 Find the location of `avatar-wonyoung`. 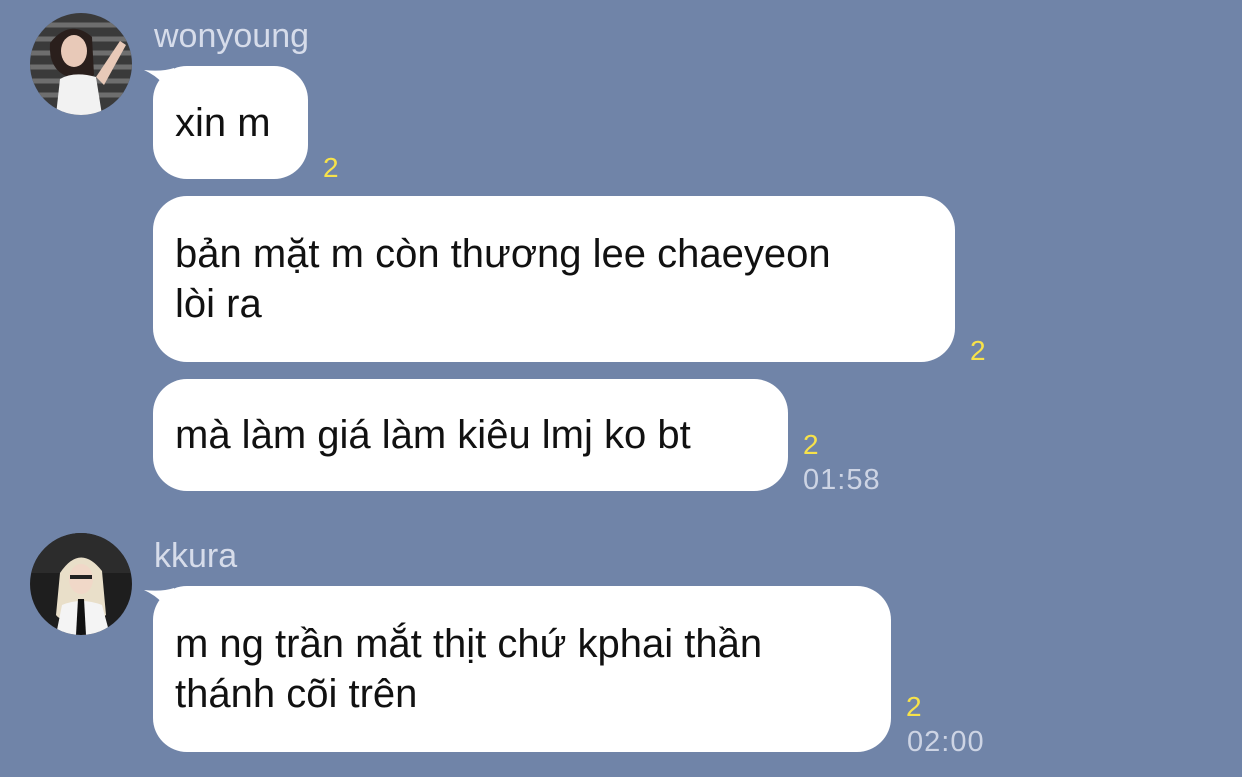

avatar-wonyoung is located at coordinates (81, 64).